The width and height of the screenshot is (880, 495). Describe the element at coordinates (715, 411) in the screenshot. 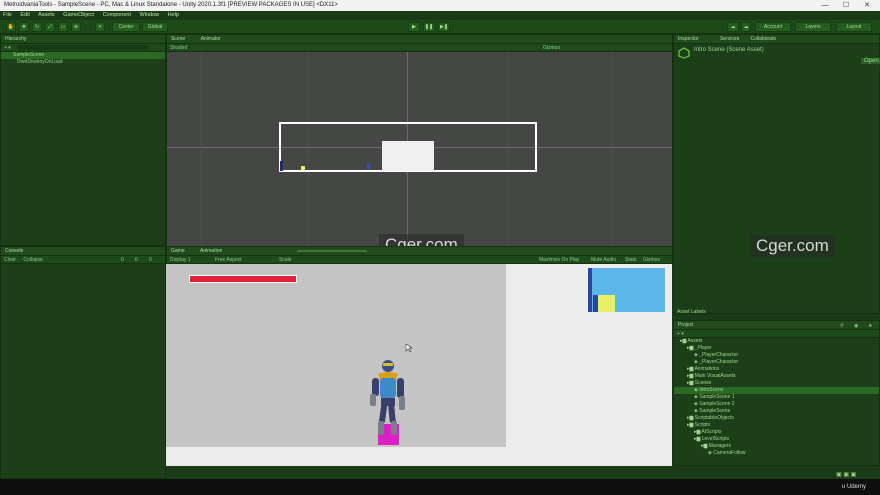

I see `project-item-label: SampleScene` at that location.